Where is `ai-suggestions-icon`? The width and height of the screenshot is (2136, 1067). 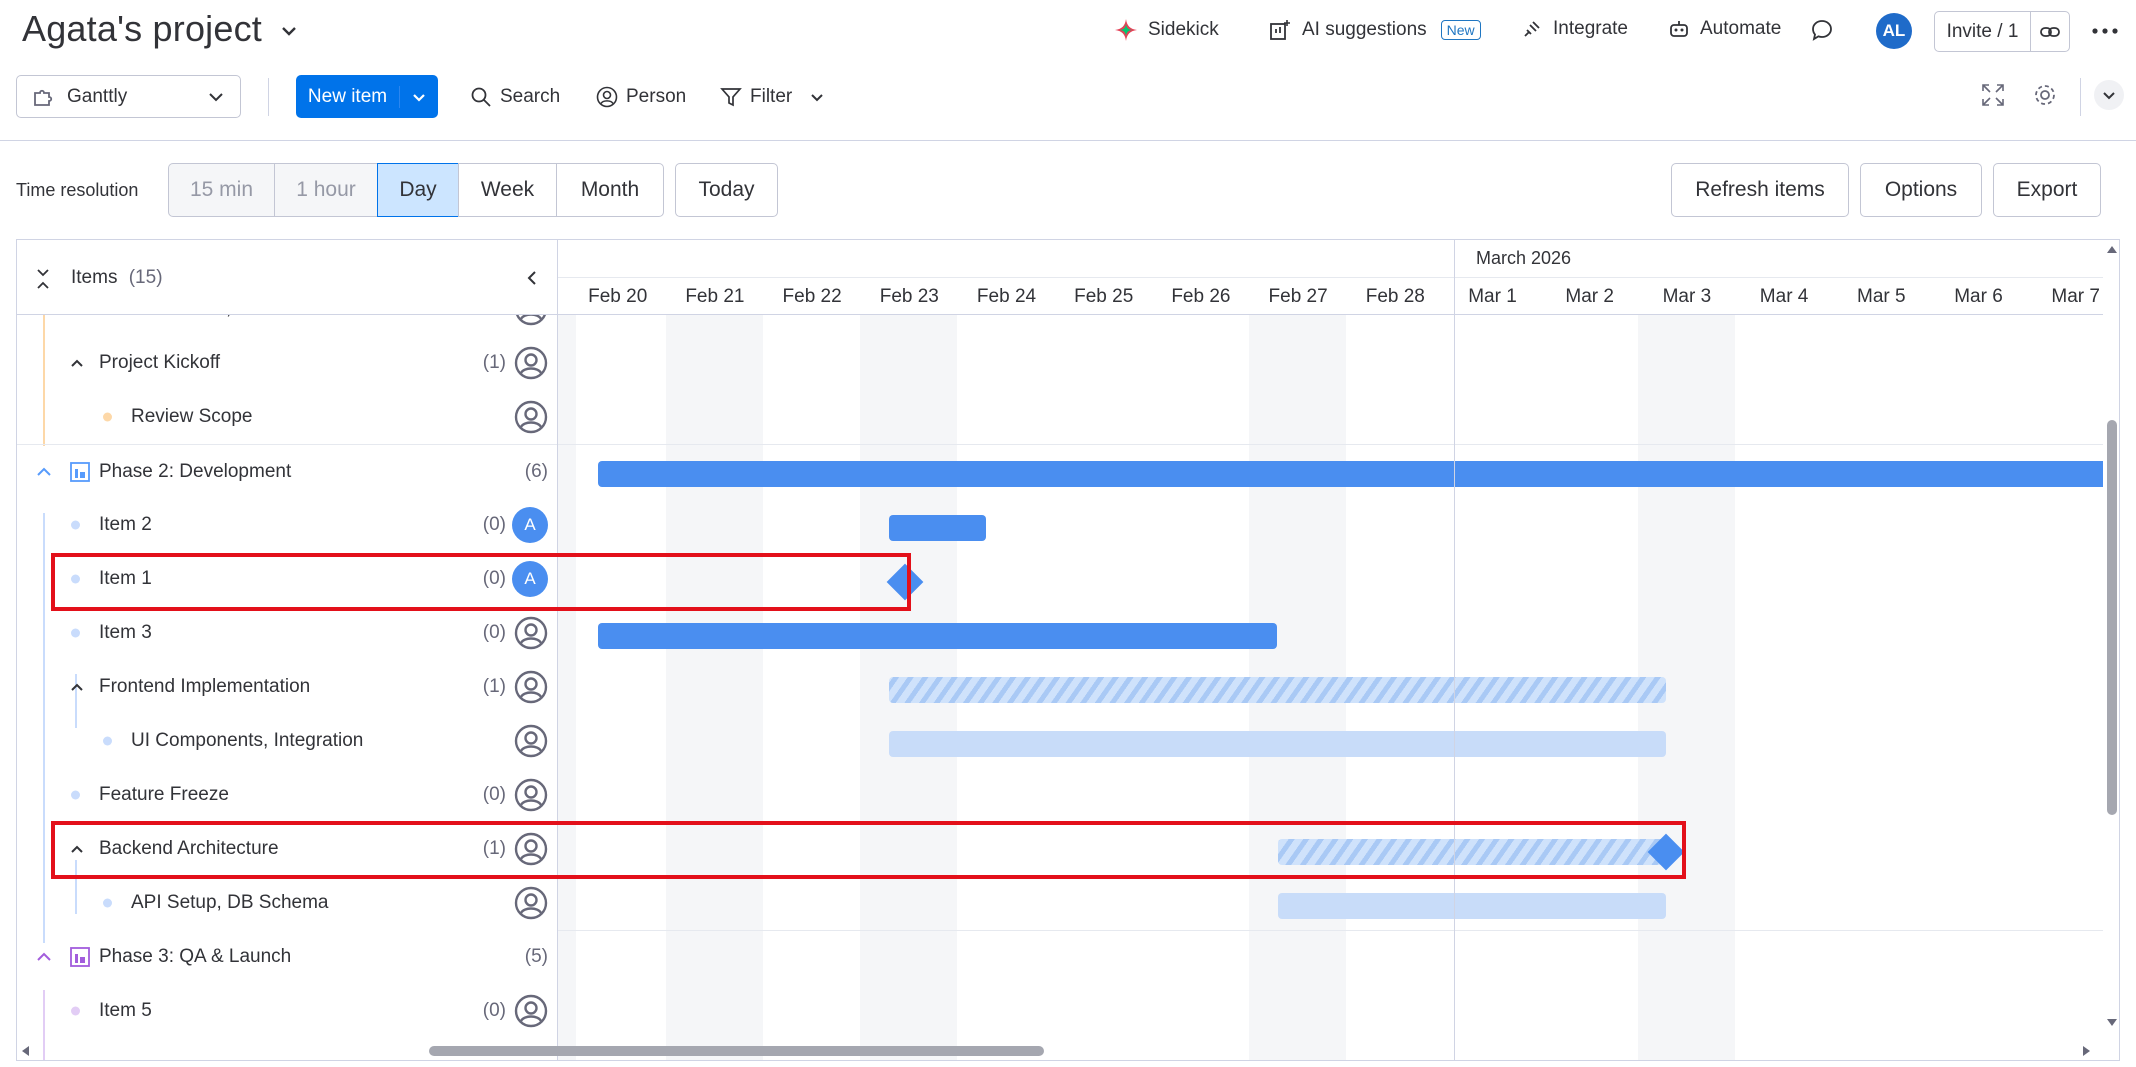 ai-suggestions-icon is located at coordinates (1280, 30).